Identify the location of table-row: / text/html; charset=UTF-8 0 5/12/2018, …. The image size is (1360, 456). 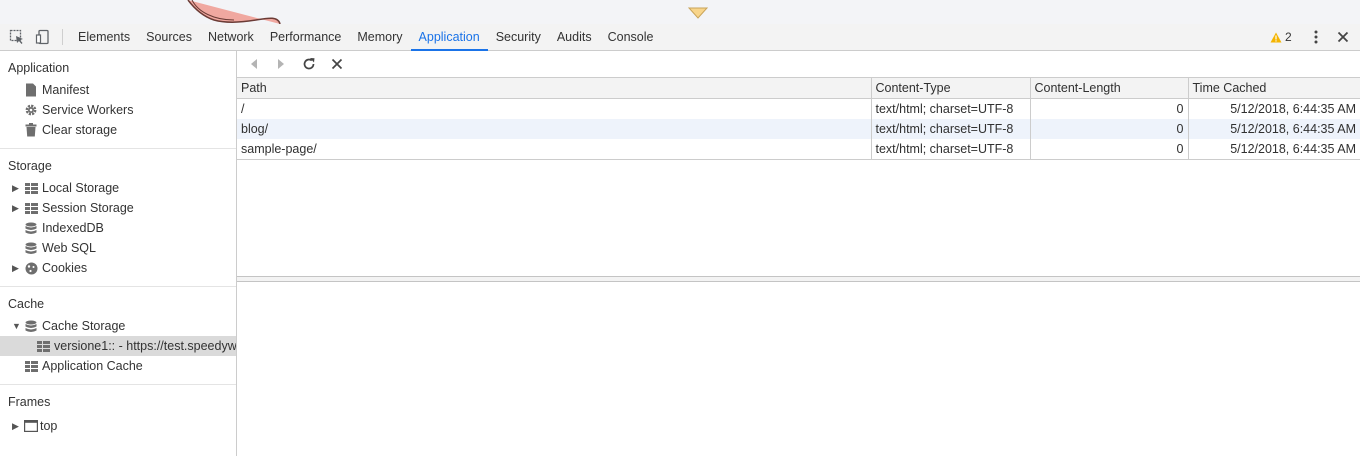
(798, 108).